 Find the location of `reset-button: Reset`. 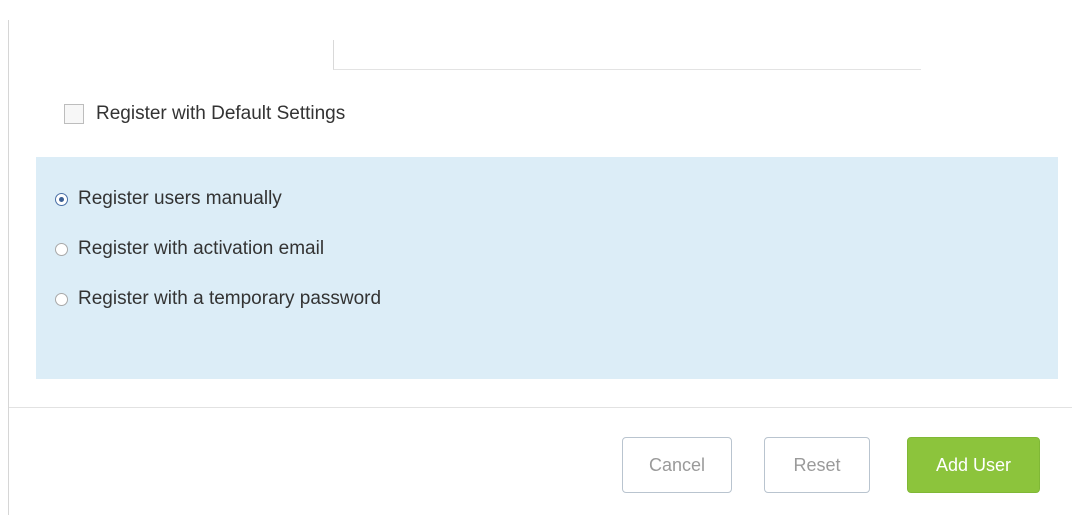

reset-button: Reset is located at coordinates (817, 465).